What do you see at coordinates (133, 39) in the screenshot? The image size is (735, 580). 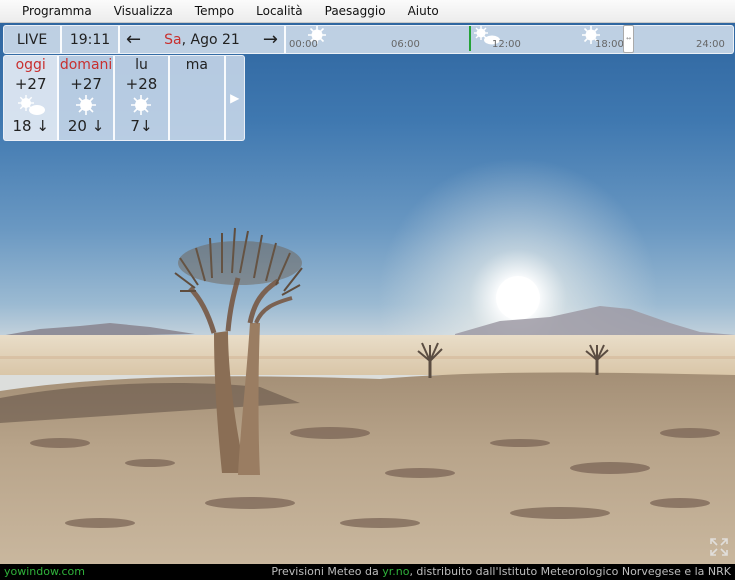 I see `prev-day-arrow-icon: ←` at bounding box center [133, 39].